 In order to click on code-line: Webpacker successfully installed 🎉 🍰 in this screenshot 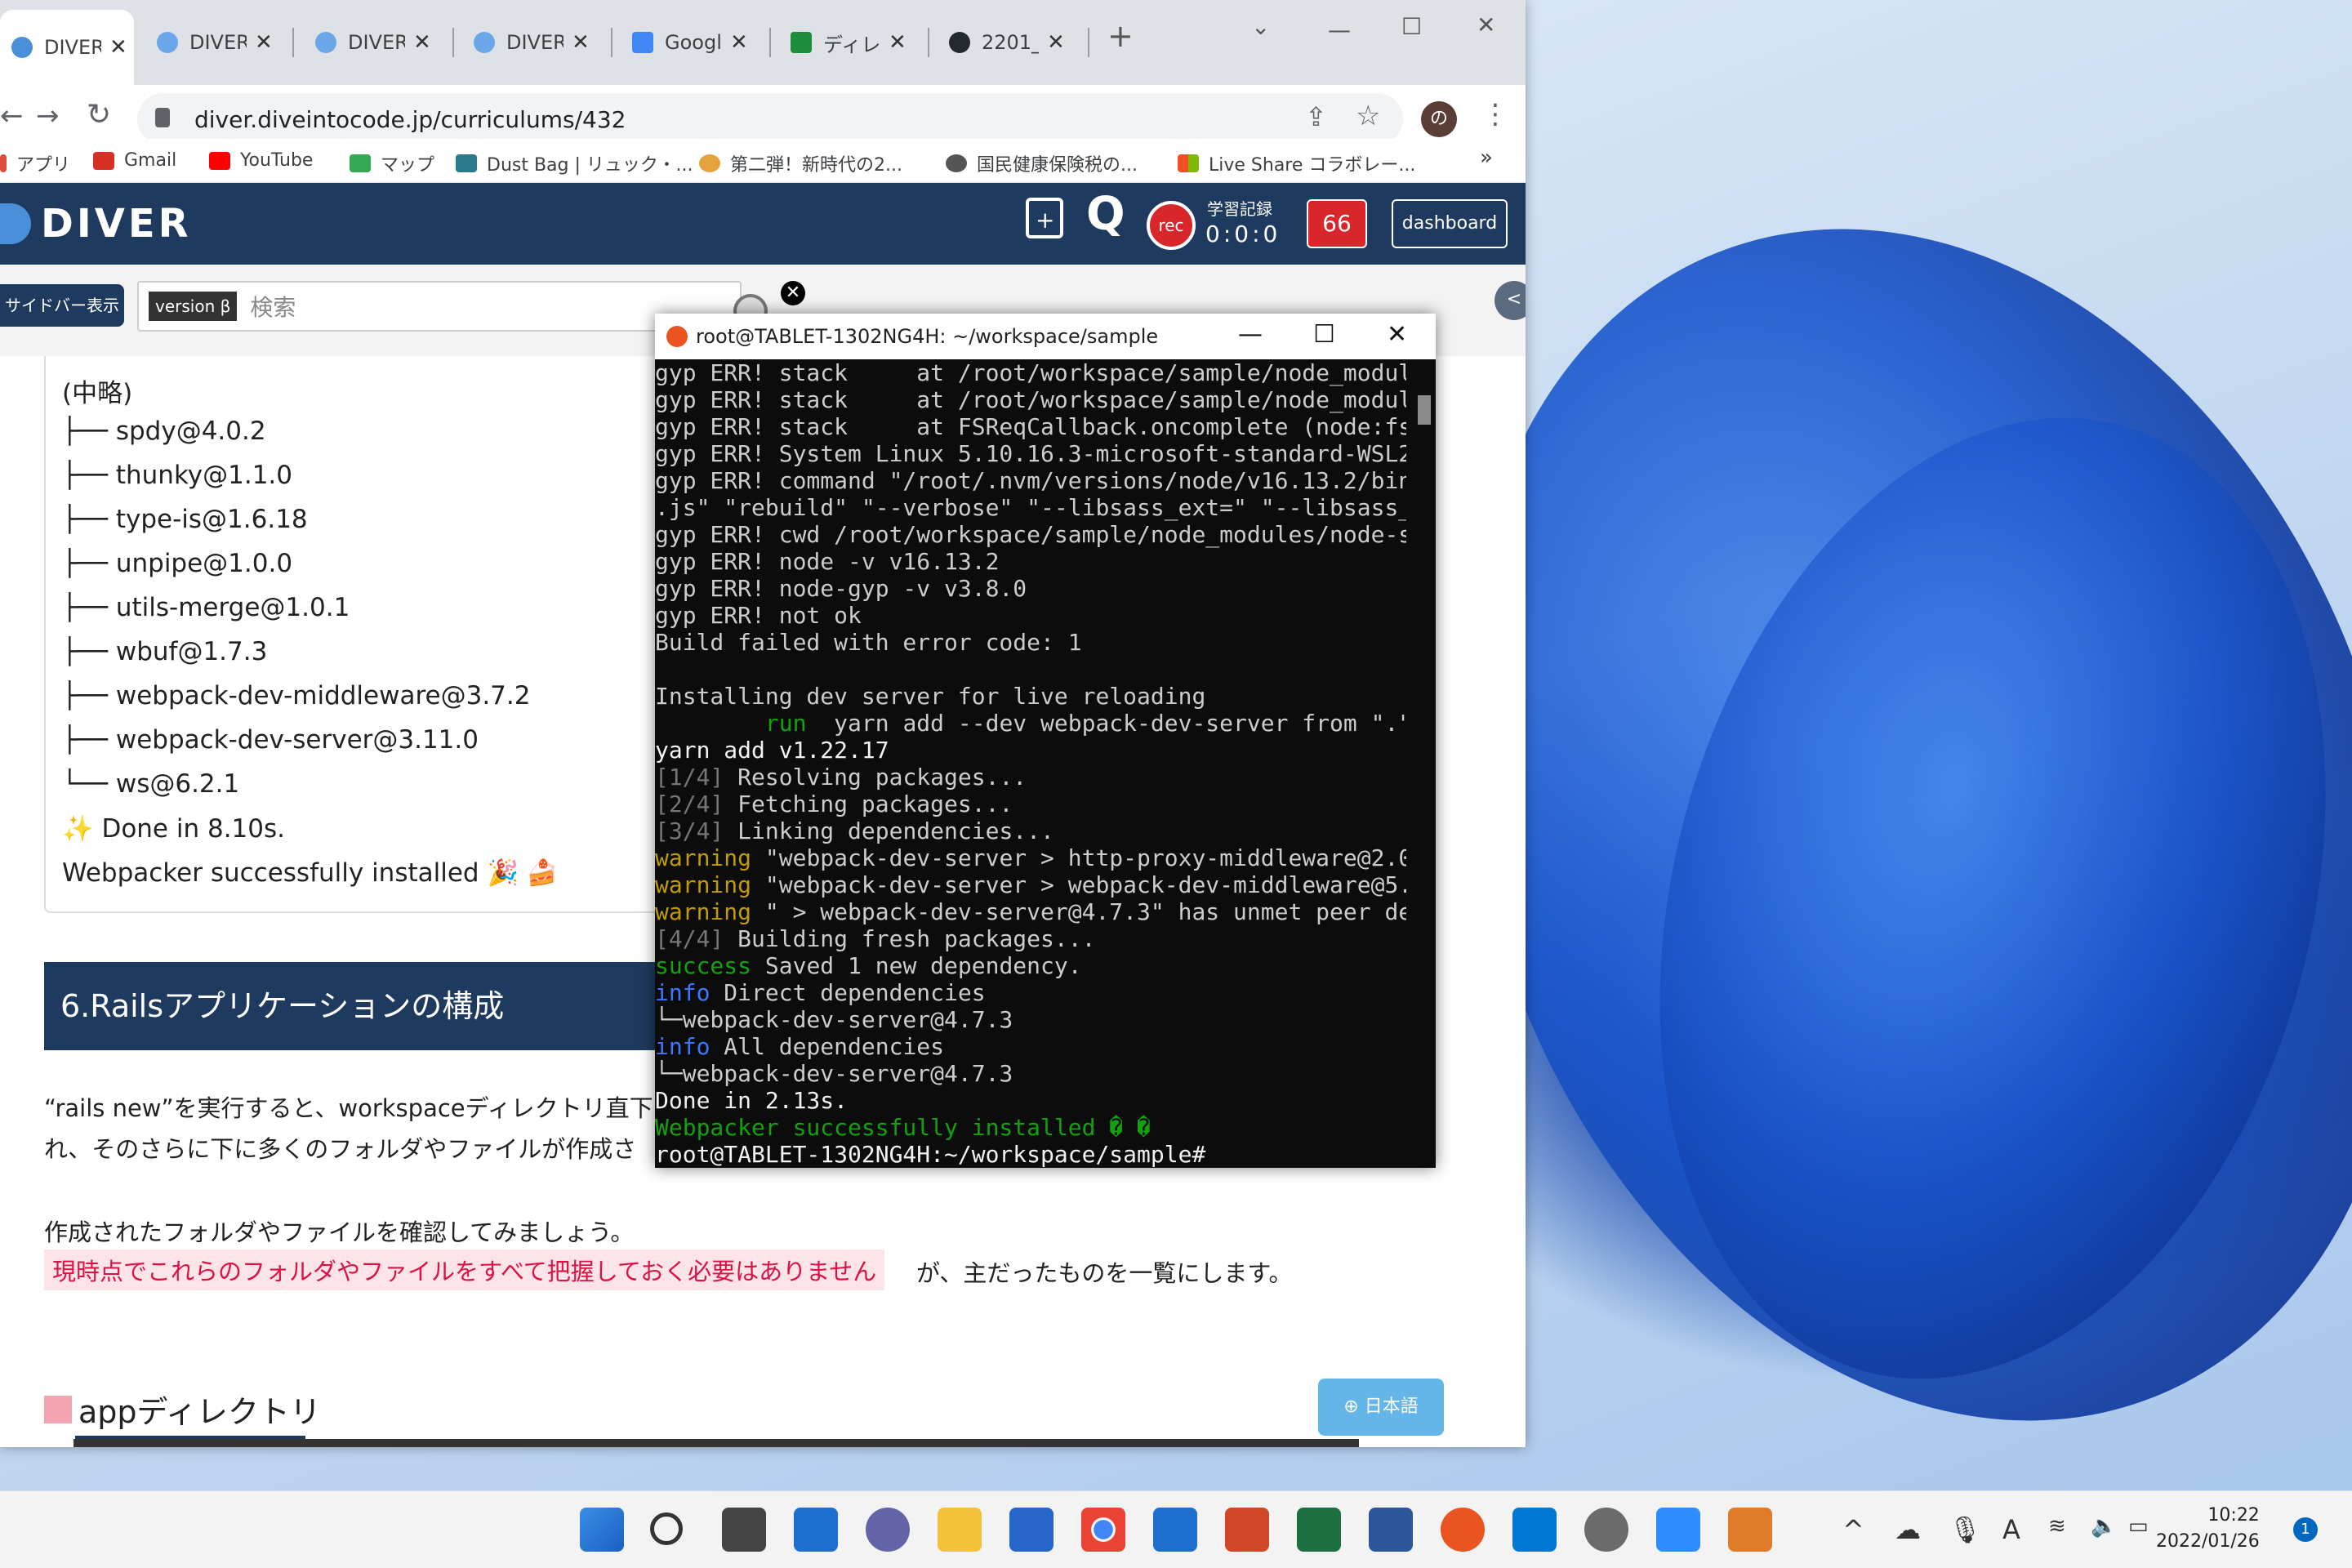, I will do `click(310, 873)`.